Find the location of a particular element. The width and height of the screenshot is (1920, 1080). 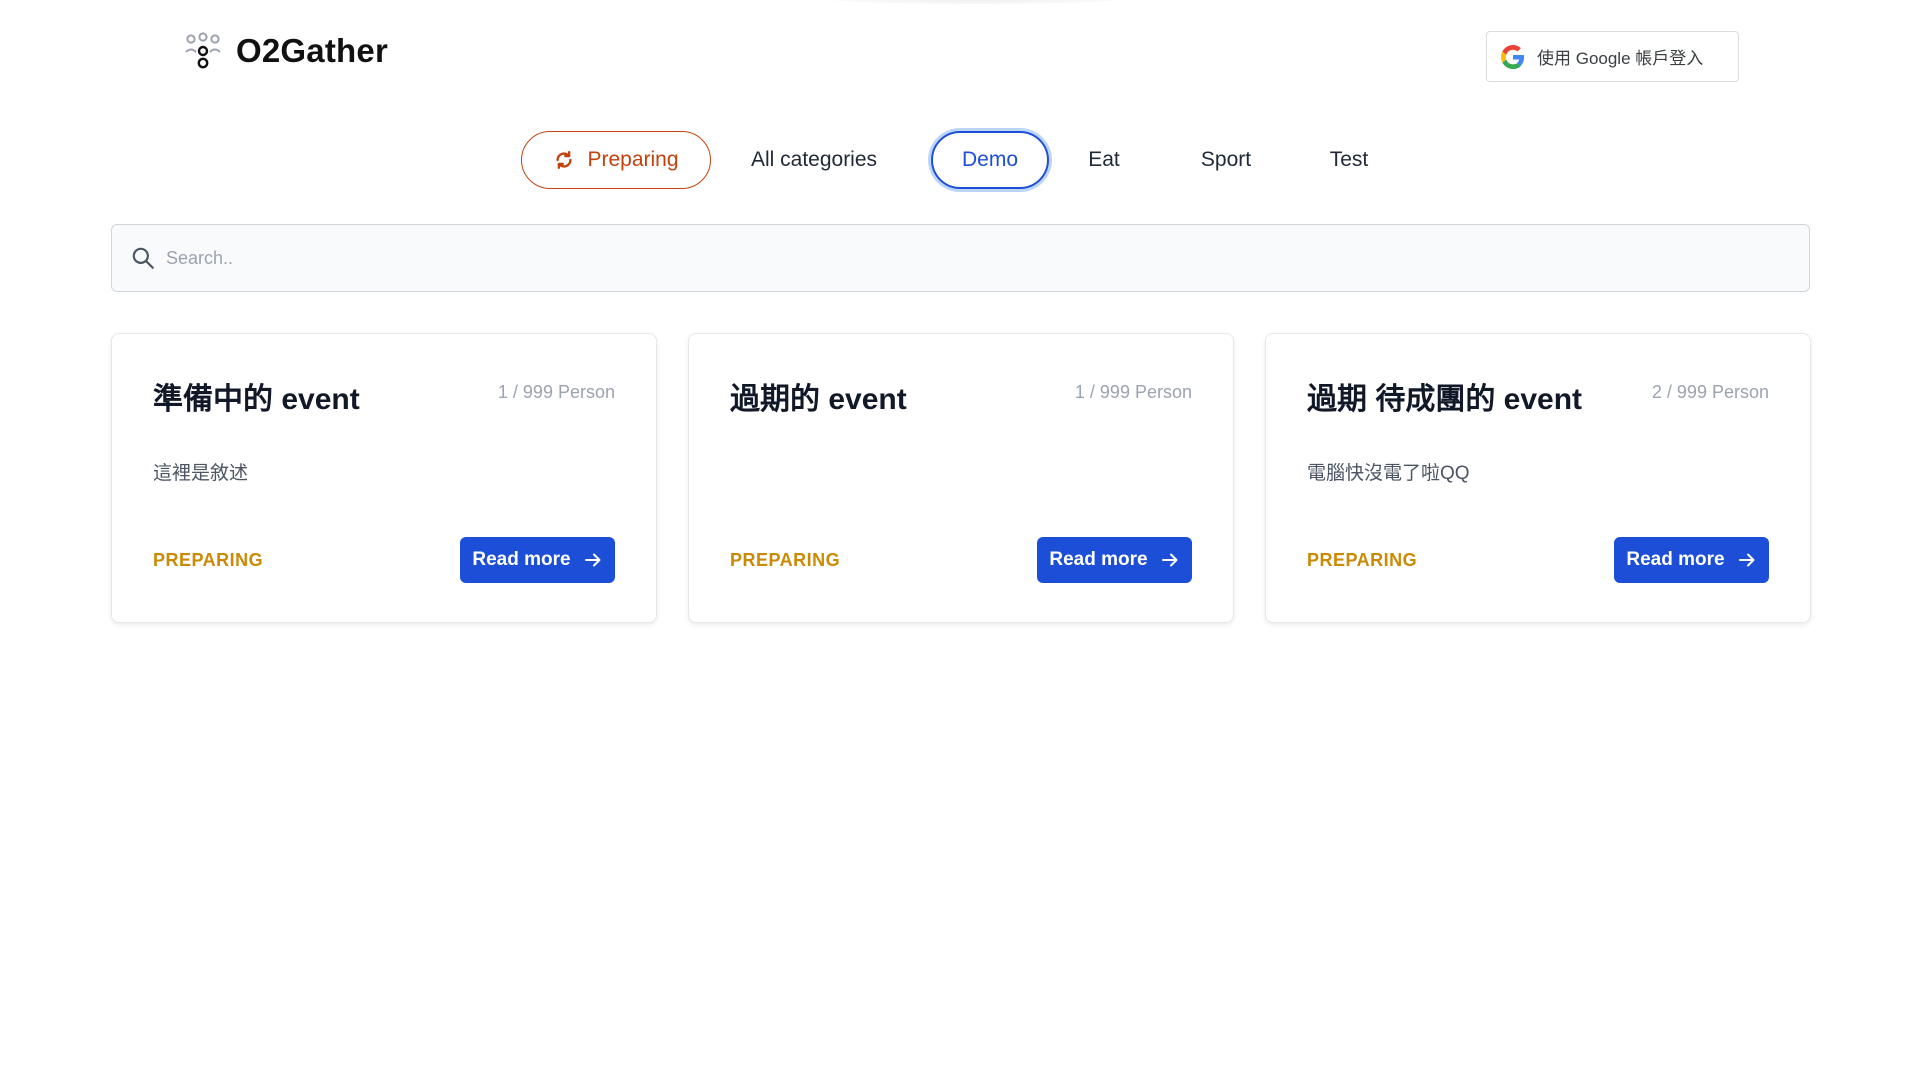

logo: O2Gather is located at coordinates (285, 51).